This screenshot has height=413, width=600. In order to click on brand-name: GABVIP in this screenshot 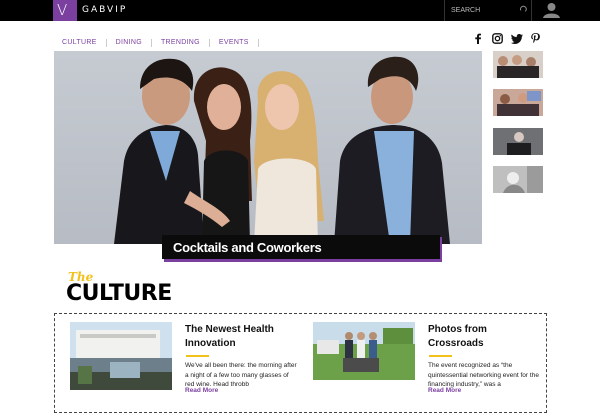, I will do `click(104, 10)`.